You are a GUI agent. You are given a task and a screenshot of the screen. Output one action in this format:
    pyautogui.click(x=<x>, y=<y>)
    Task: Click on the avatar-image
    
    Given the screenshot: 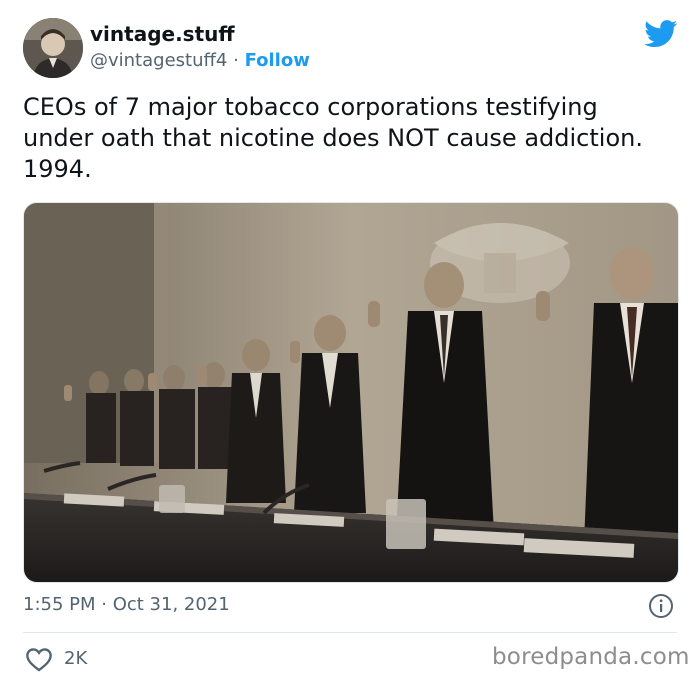 What is the action you would take?
    pyautogui.click(x=53, y=48)
    